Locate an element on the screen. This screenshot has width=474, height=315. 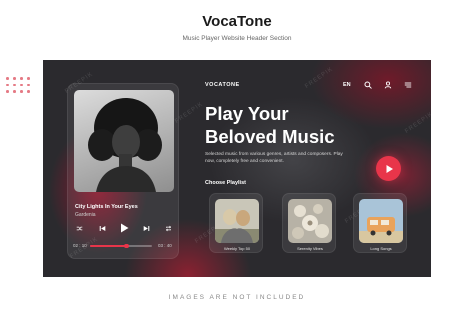
search-icon is located at coordinates (368, 85).